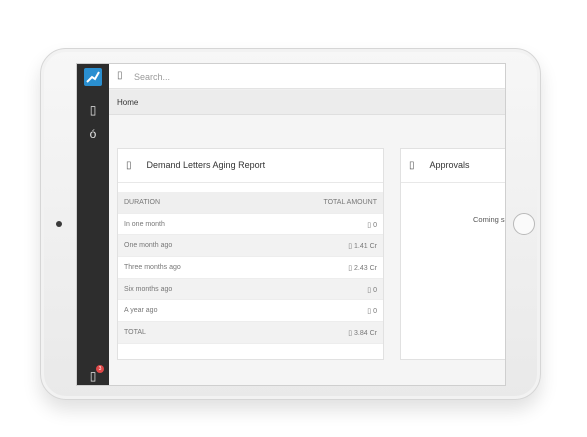 The height and width of the screenshot is (437, 587). Describe the element at coordinates (144, 224) in the screenshot. I see `duration-cell: In one month` at that location.